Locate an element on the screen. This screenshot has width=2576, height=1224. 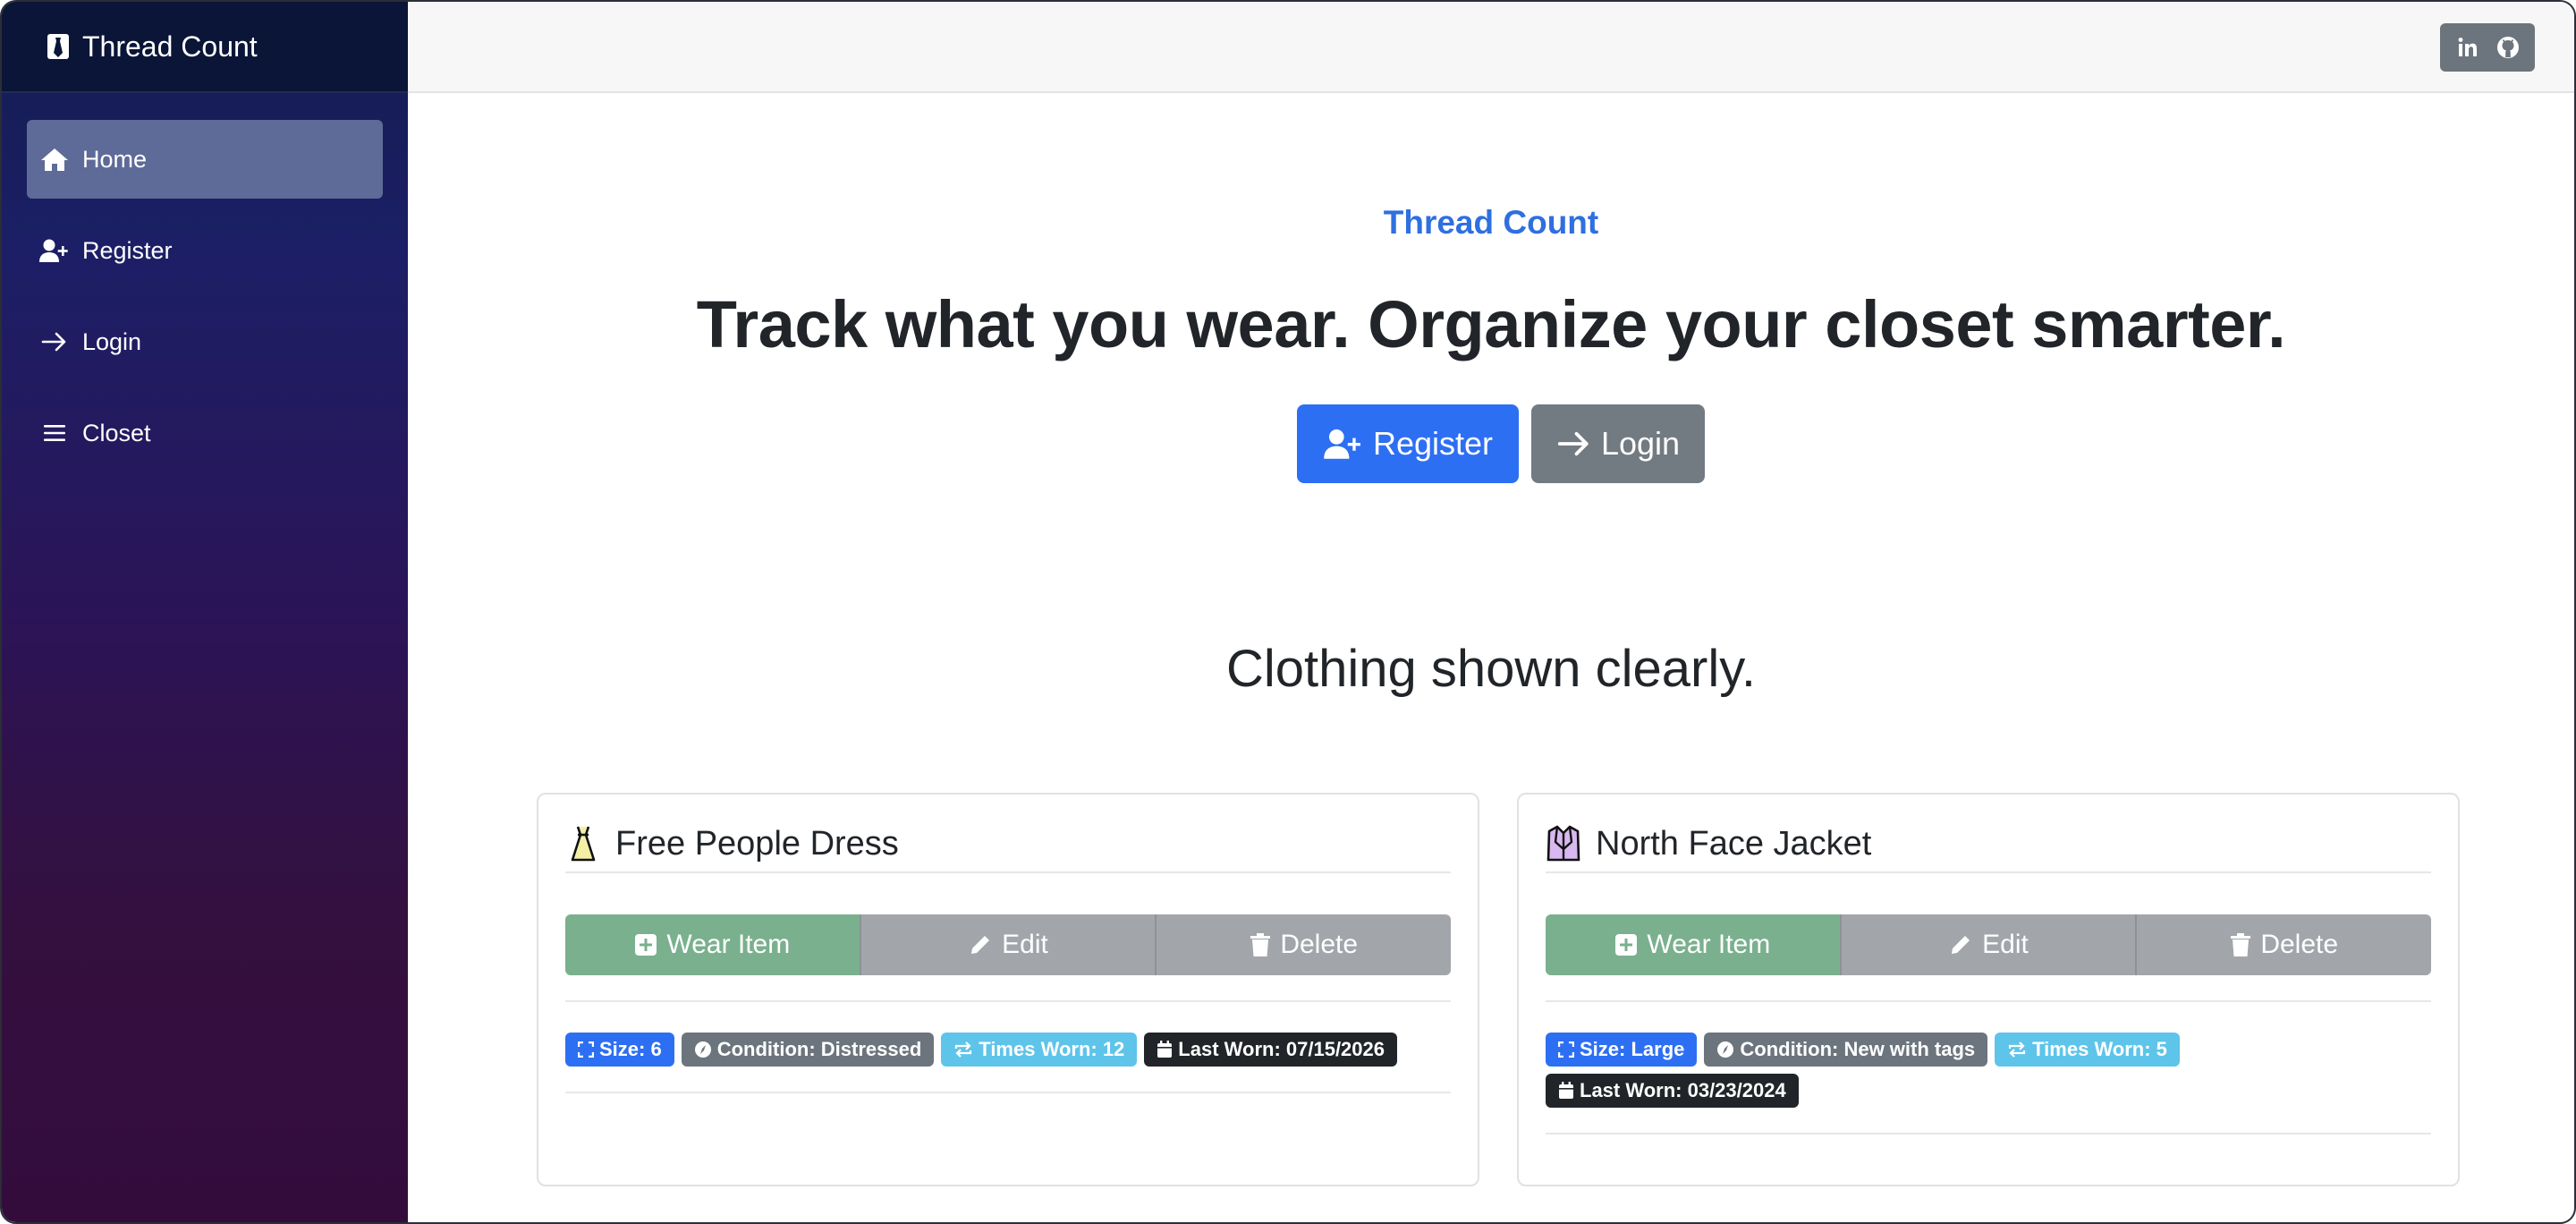
brand: Thread Count is located at coordinates (205, 47).